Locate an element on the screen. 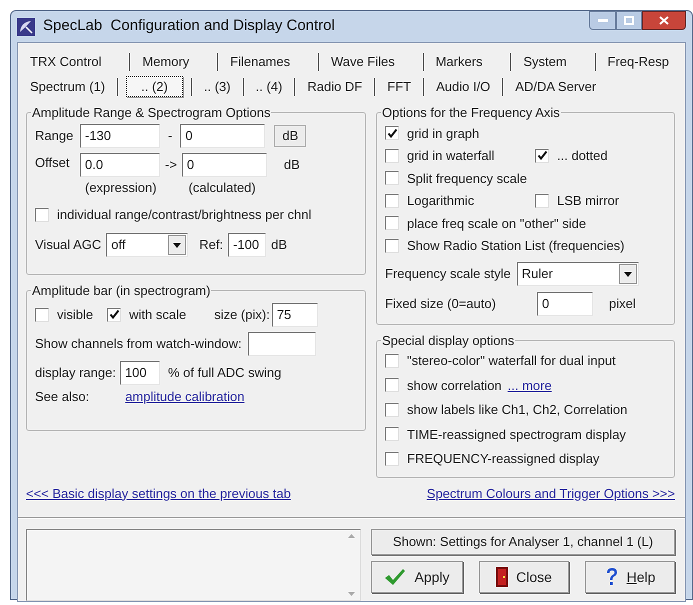 The height and width of the screenshot is (605, 693). input-field: -100 is located at coordinates (247, 244).